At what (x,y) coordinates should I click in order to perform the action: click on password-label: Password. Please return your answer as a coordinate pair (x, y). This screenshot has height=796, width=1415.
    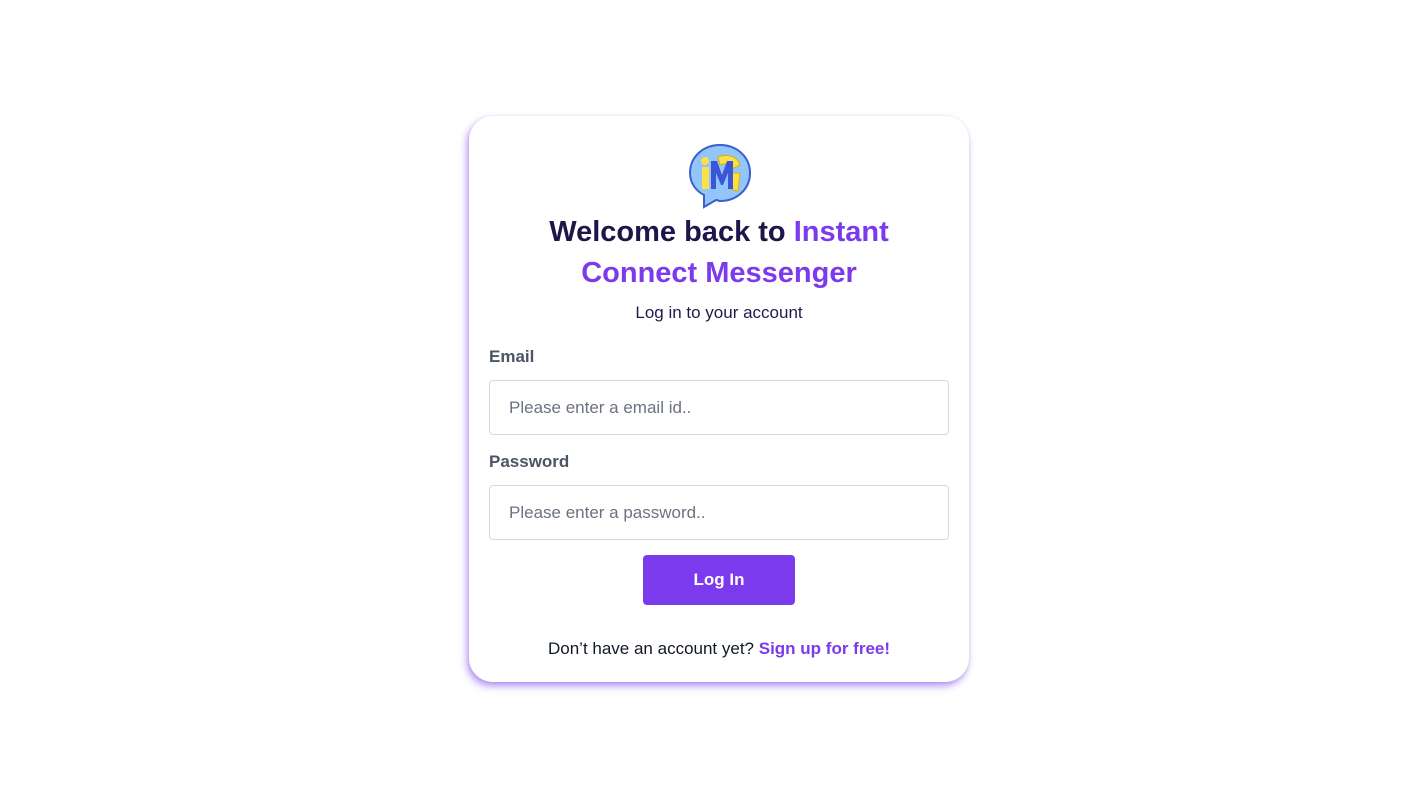
    Looking at the image, I should click on (529, 461).